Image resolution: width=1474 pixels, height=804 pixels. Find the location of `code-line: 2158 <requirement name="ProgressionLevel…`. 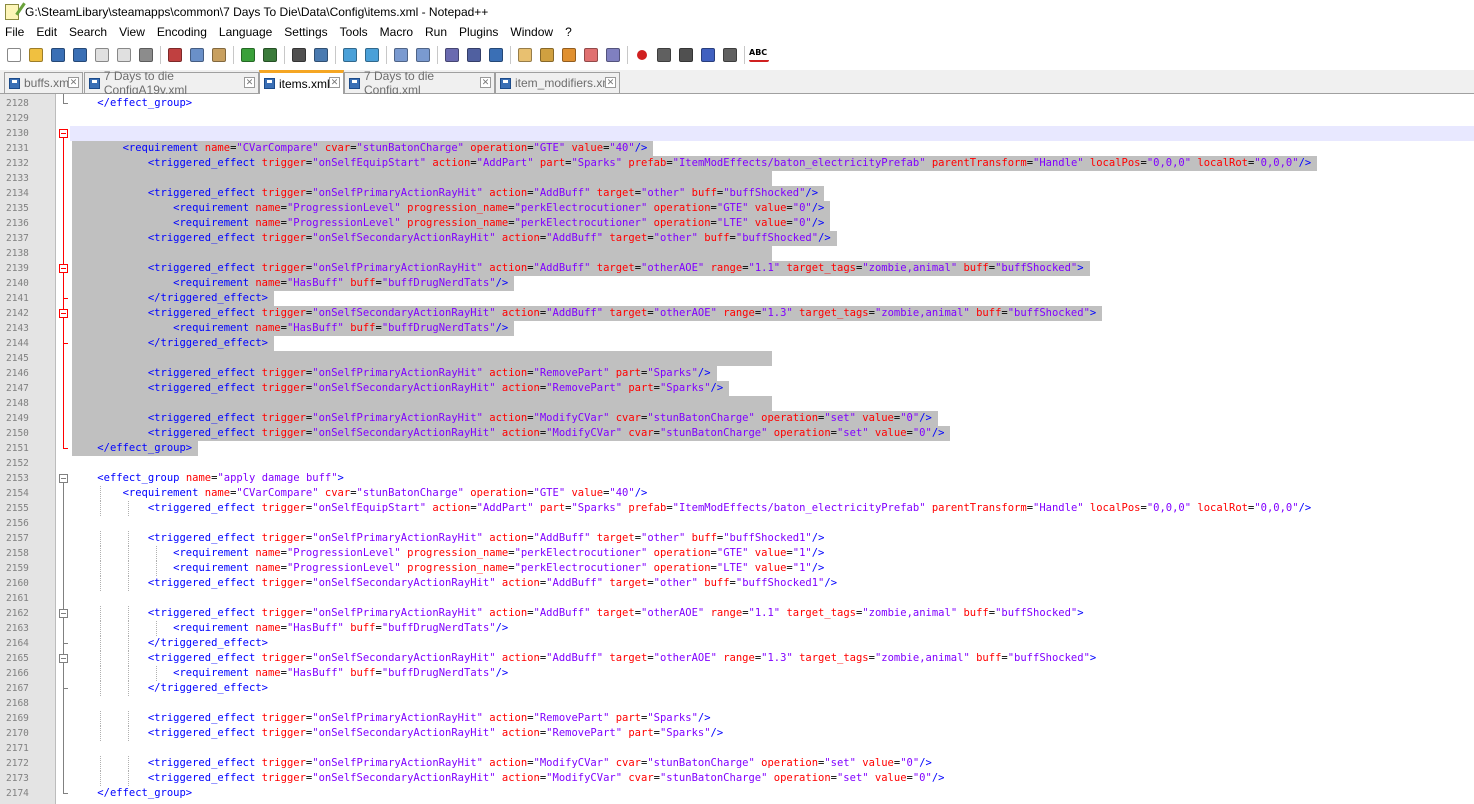

code-line: 2158 <requirement name="ProgressionLevel… is located at coordinates (737, 553).